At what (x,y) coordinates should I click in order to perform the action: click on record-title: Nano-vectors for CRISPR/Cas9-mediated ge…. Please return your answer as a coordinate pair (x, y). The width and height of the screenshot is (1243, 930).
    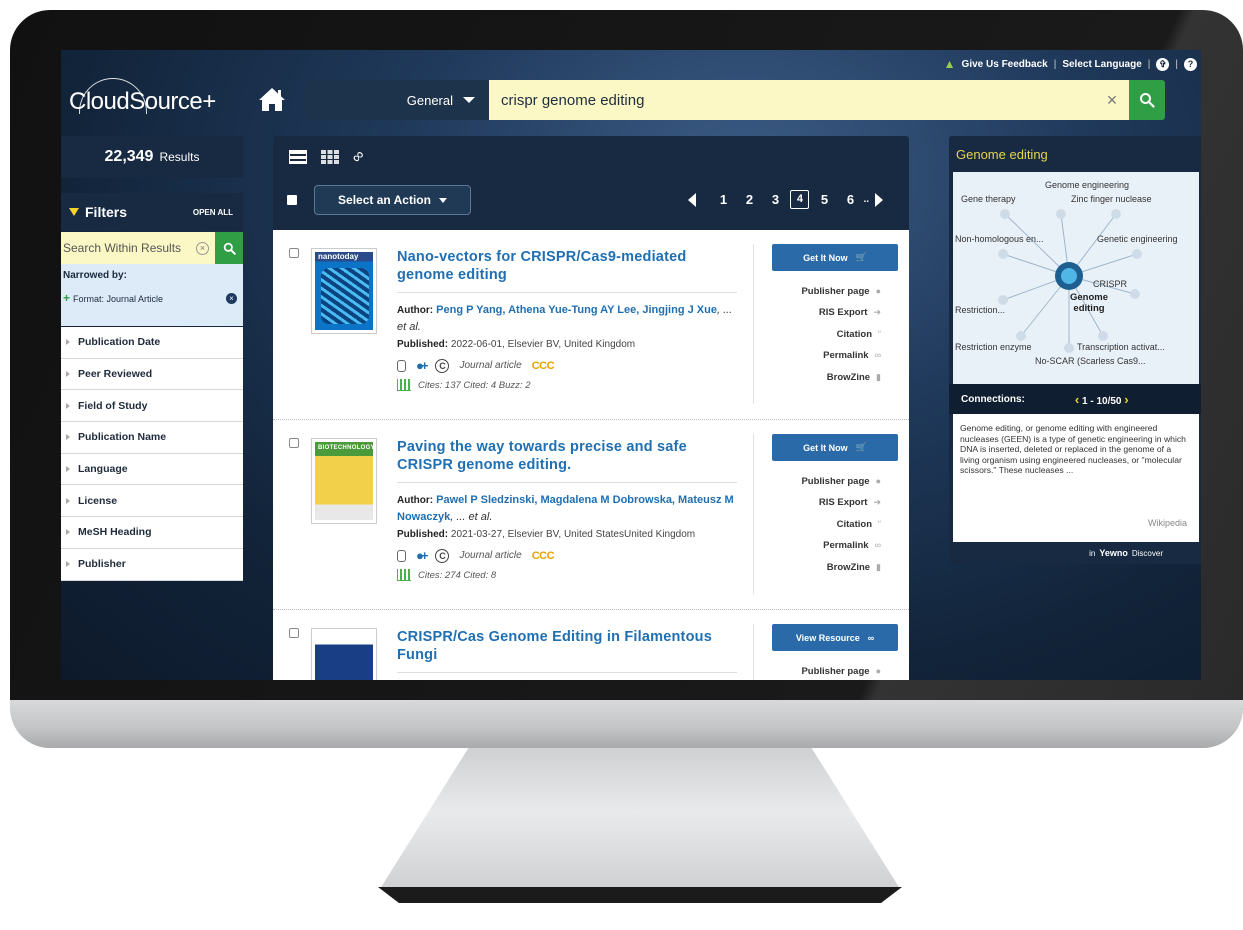
    Looking at the image, I should click on (567, 266).